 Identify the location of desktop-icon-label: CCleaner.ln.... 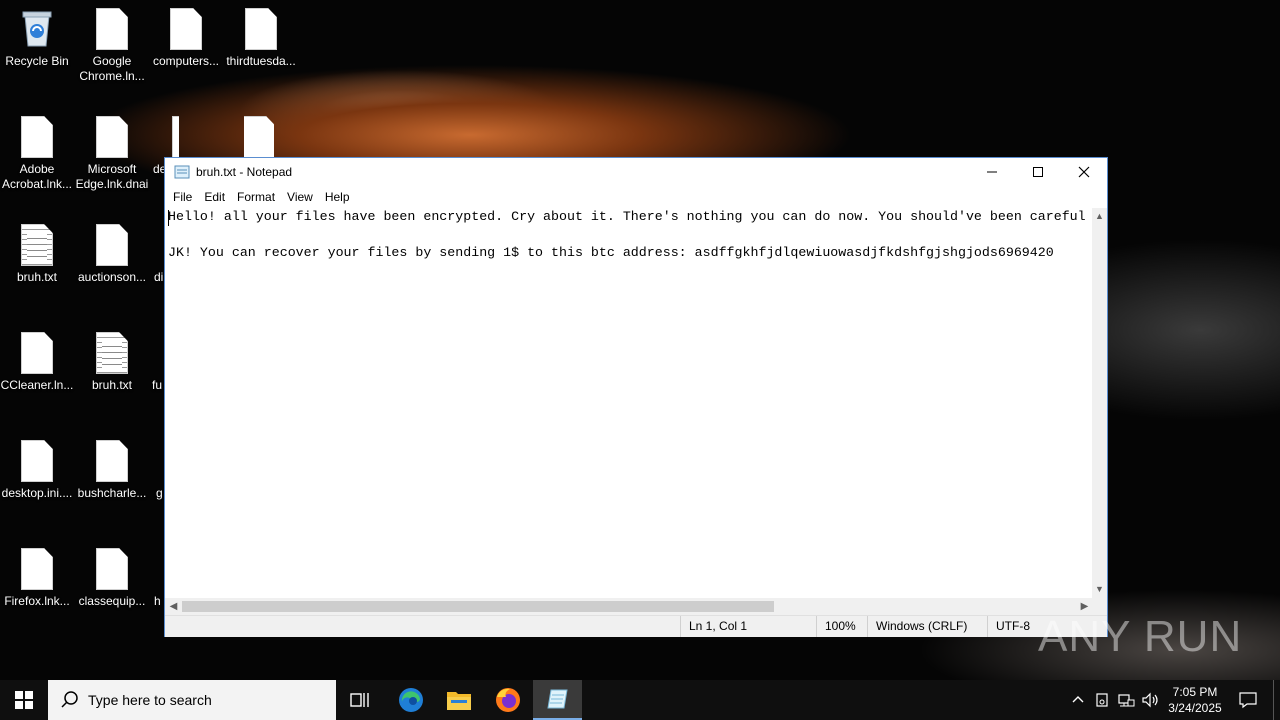
(37, 385).